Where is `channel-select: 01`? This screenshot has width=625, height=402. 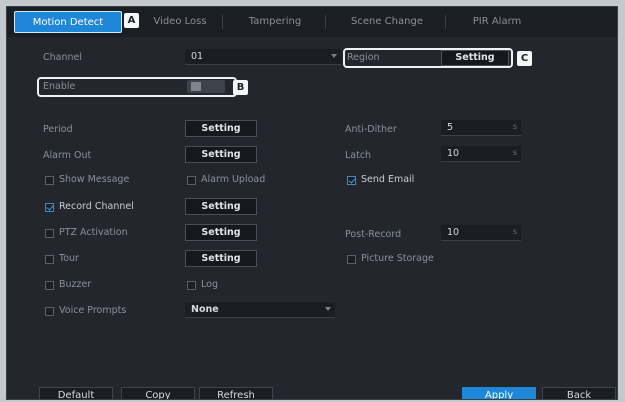
channel-select: 01 is located at coordinates (263, 57).